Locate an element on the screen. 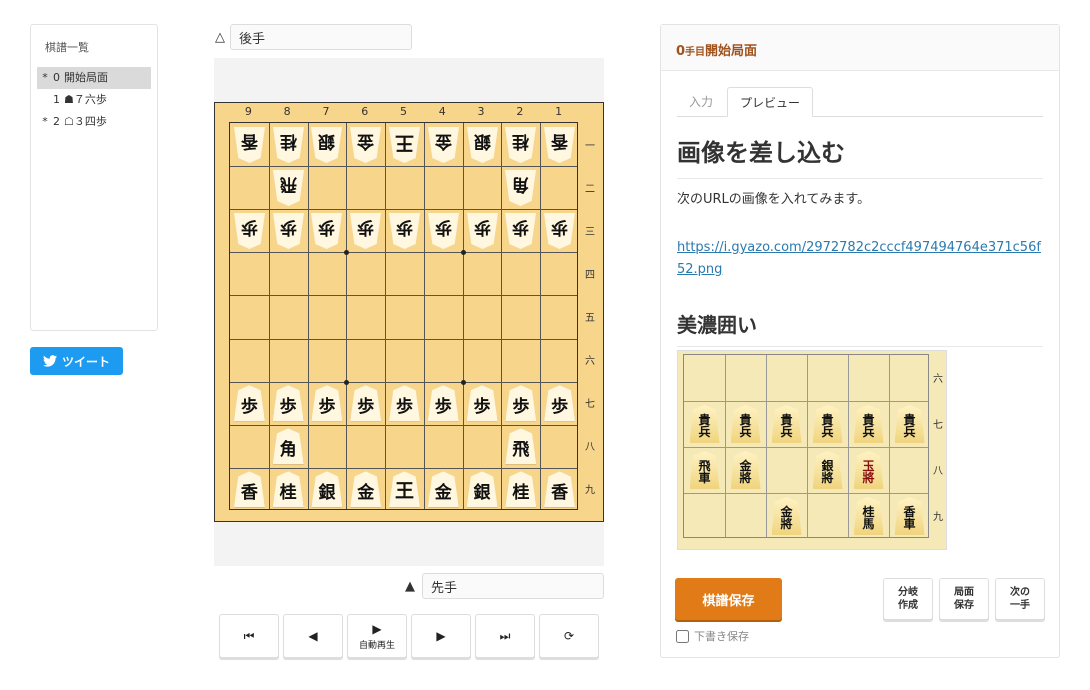 The height and width of the screenshot is (690, 1090). embed-piece-label: 玉將 is located at coordinates (868, 470).